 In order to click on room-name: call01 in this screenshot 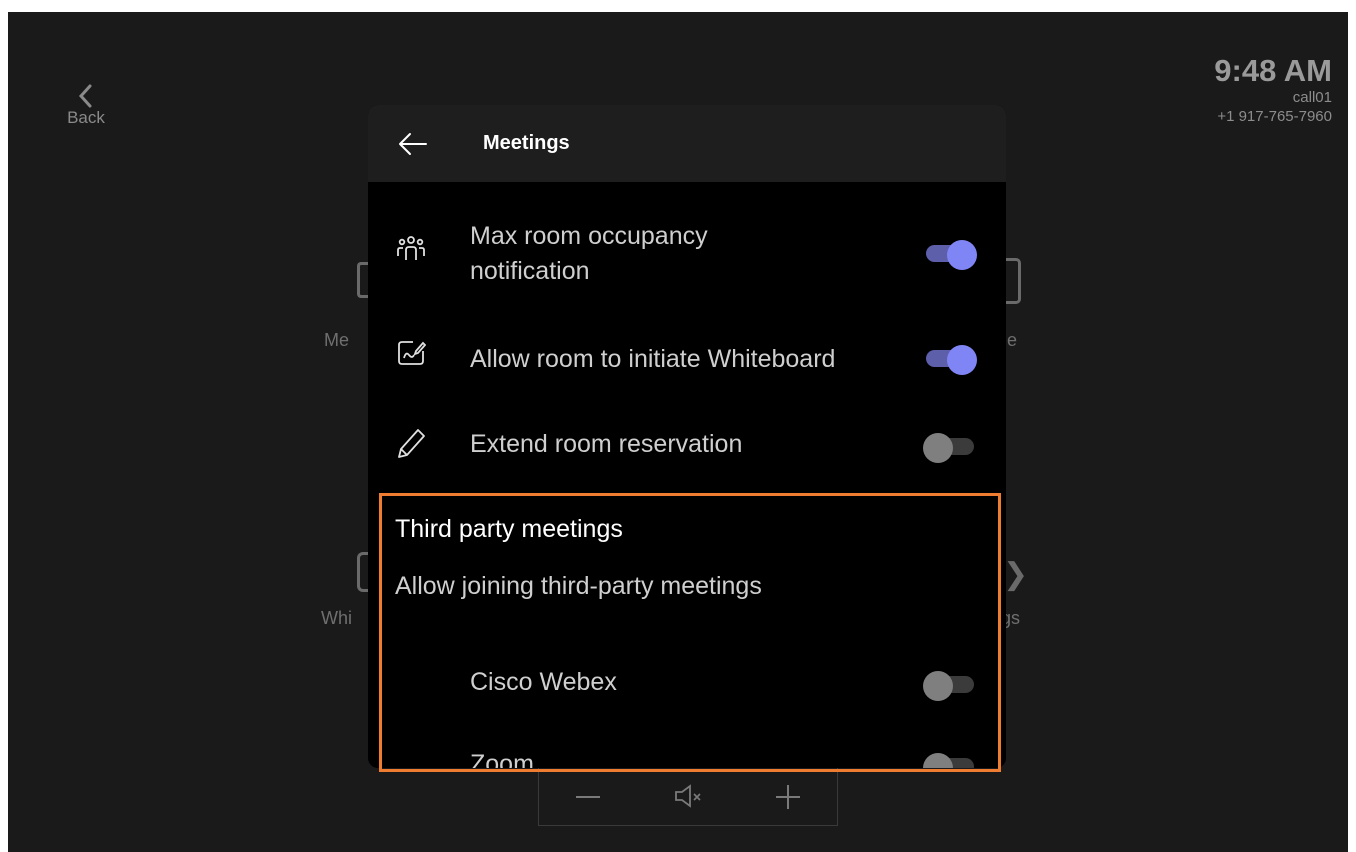, I will do `click(1312, 97)`.